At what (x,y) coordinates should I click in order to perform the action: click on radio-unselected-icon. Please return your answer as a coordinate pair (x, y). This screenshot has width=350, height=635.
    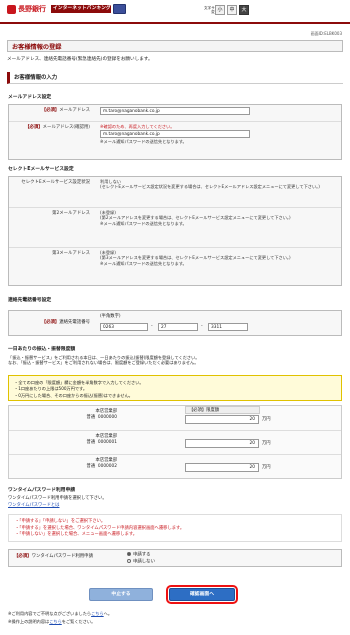
    Looking at the image, I should click on (129, 561).